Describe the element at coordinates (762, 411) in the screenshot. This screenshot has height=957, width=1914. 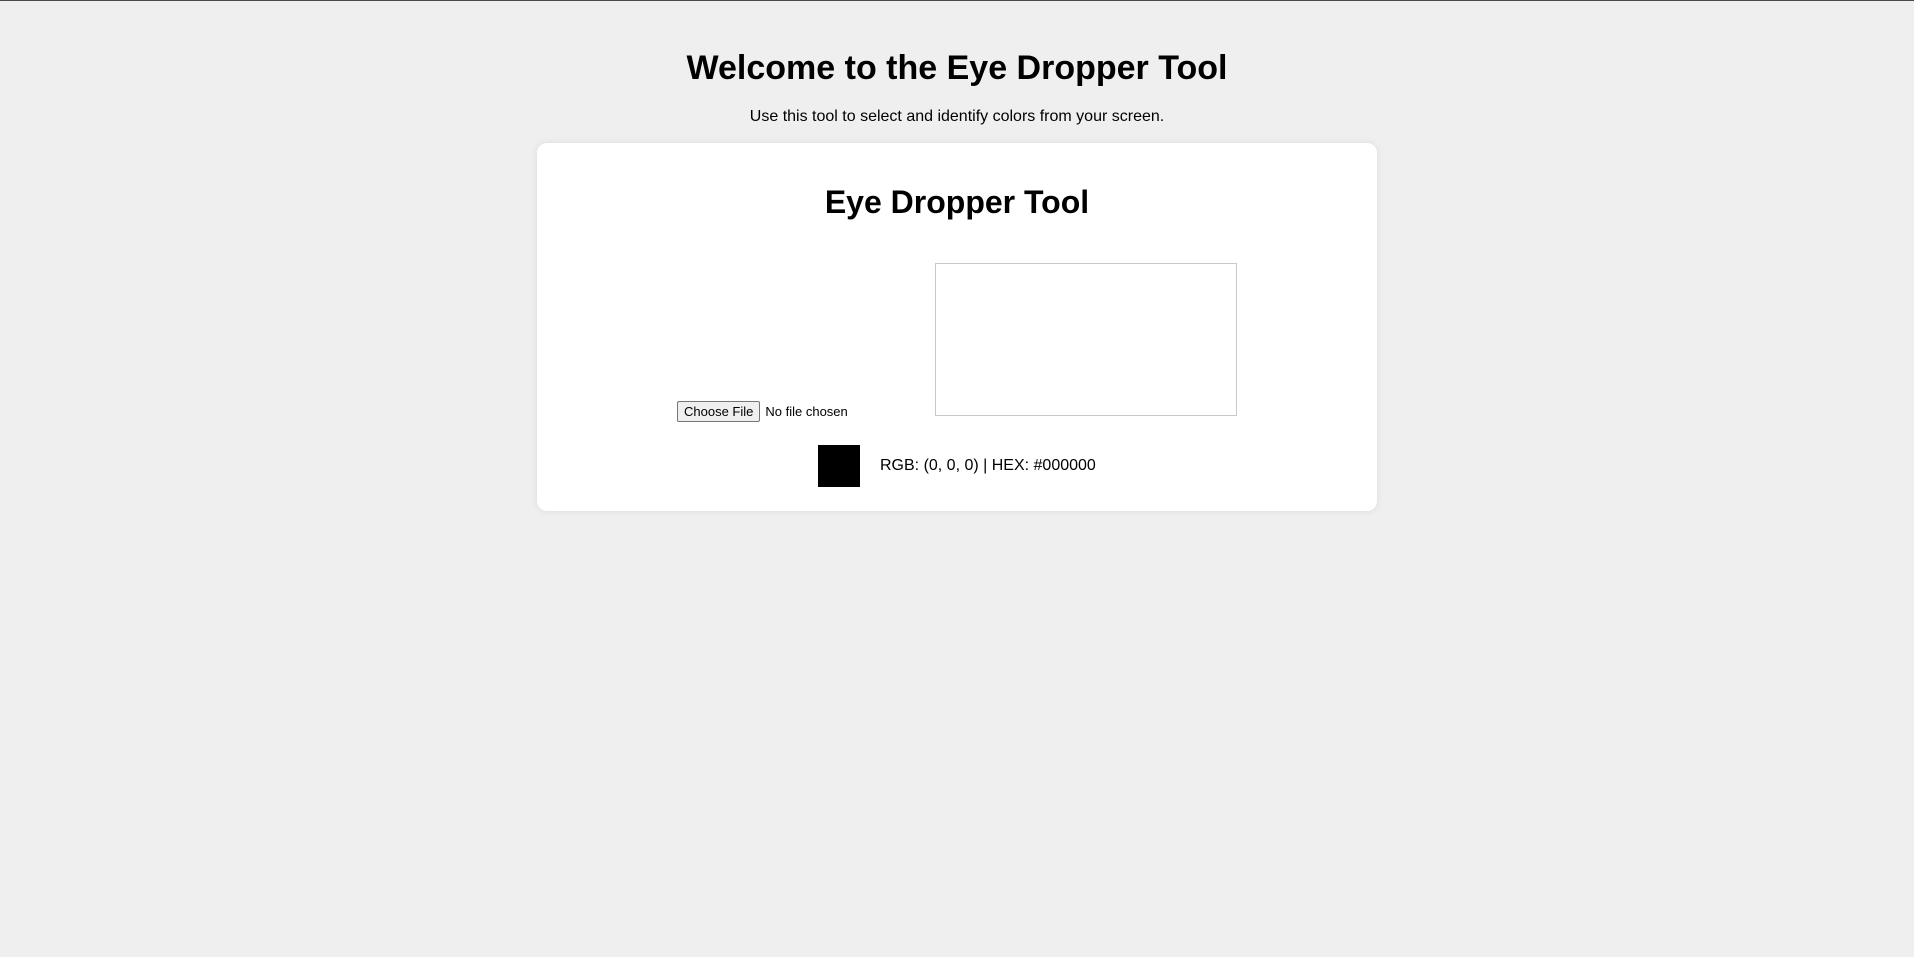
I see `file-input: Choose File No file chosen` at that location.